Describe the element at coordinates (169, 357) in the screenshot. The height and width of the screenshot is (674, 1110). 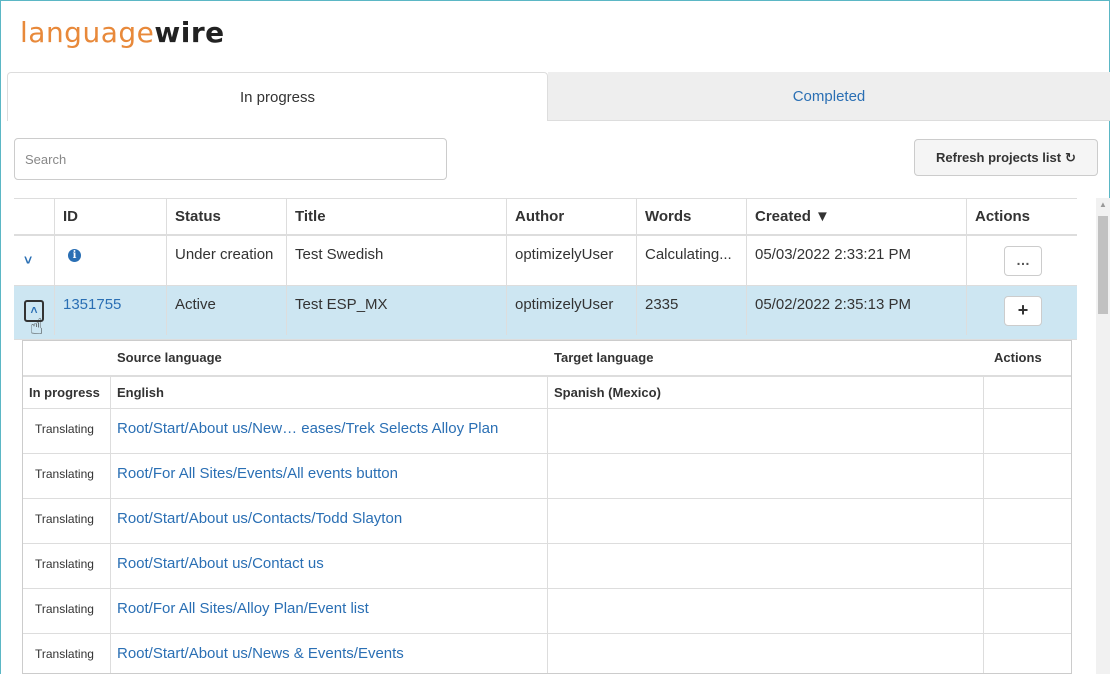
I see `header-source-language: Source language` at that location.